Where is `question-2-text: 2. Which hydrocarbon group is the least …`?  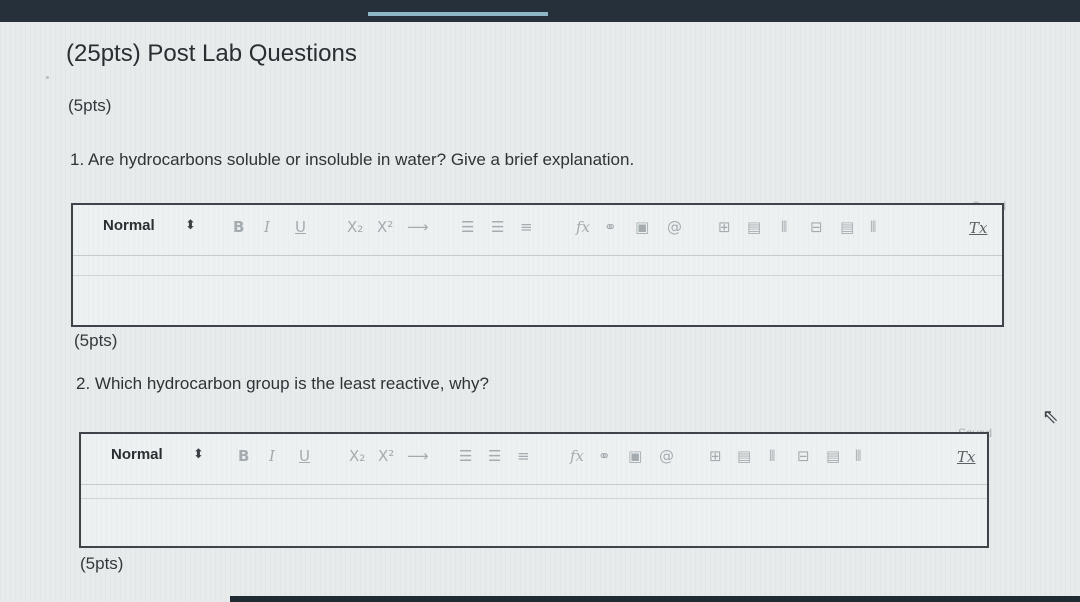
question-2-text: 2. Which hydrocarbon group is the least … is located at coordinates (282, 383).